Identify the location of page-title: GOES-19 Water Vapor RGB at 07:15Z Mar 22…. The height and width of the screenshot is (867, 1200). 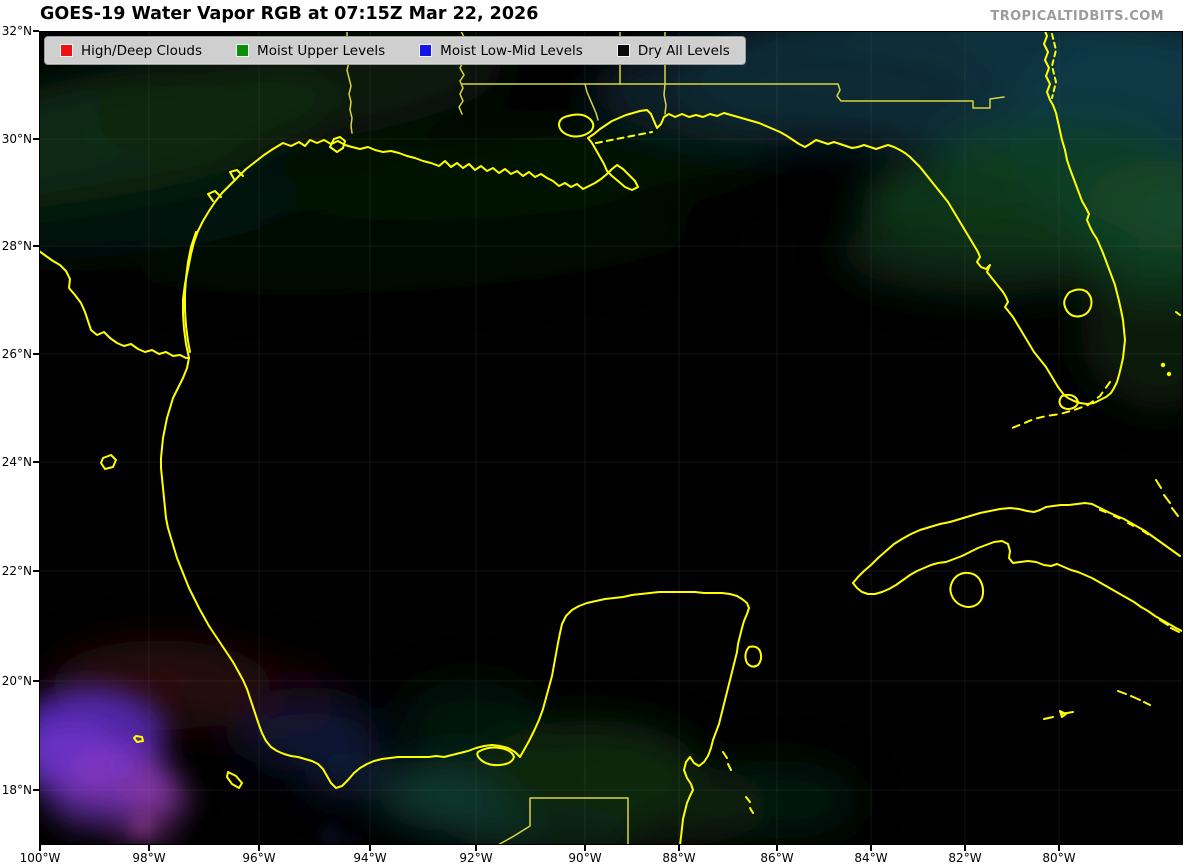
(289, 14).